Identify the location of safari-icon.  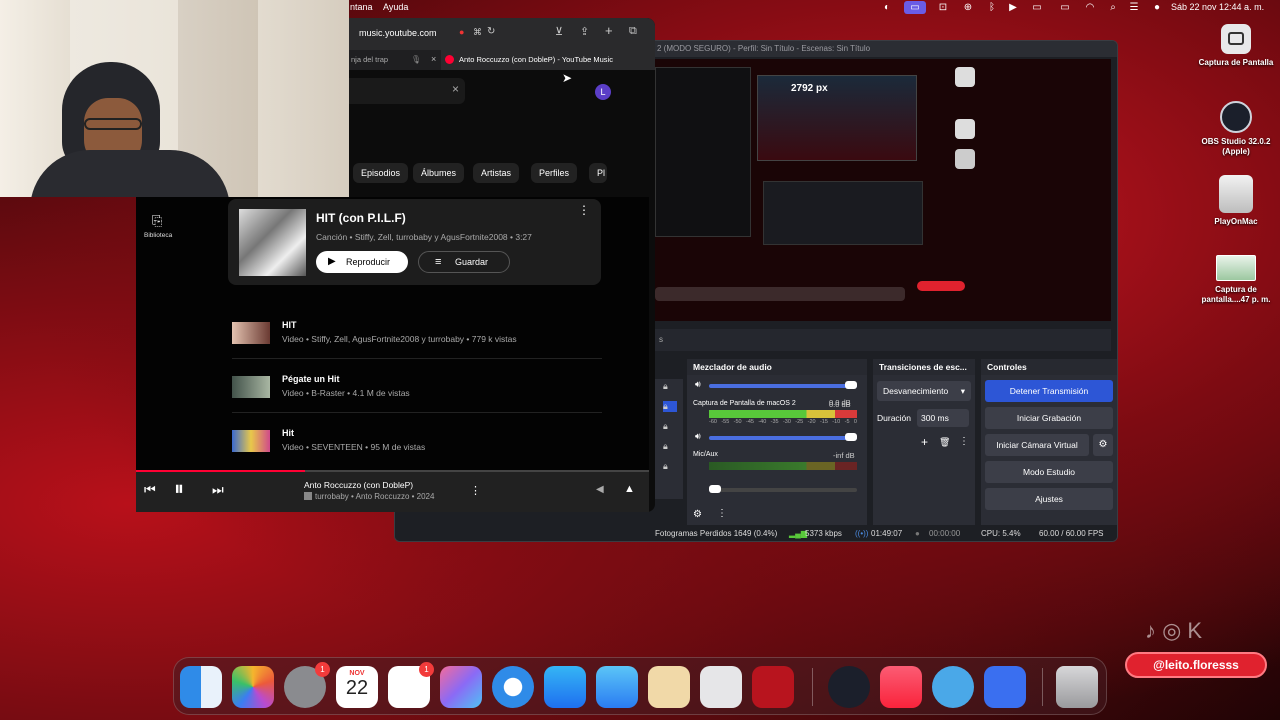
(513, 687).